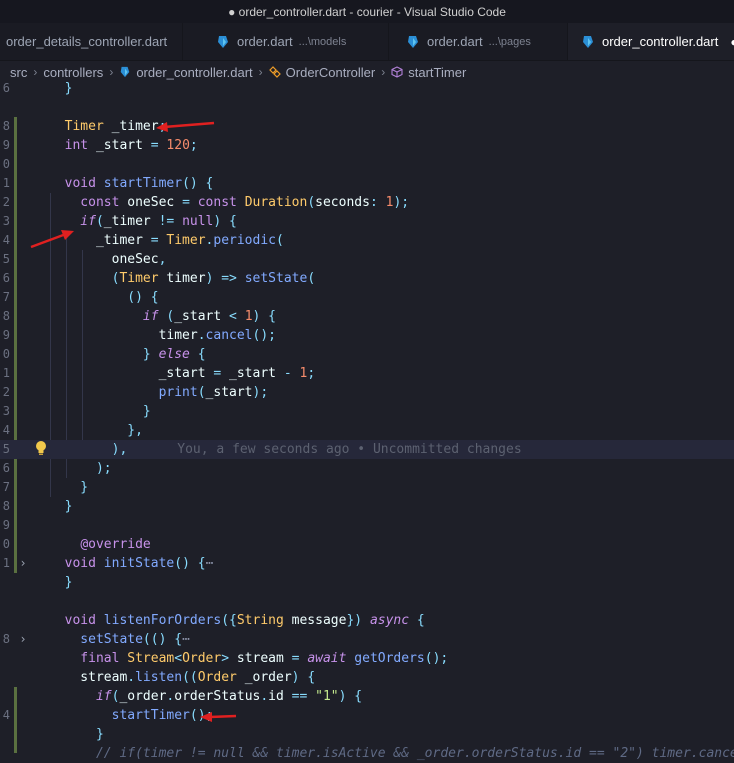  What do you see at coordinates (367, 563) in the screenshot?
I see `code-line: 1 › void initState() {⋯` at bounding box center [367, 563].